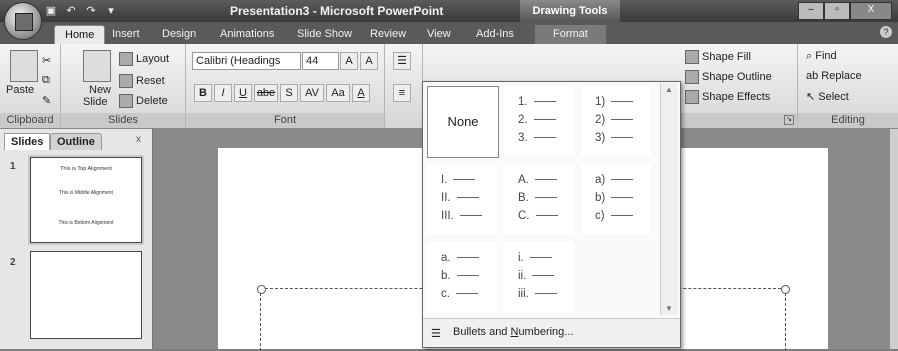  I want to click on shape-fill-icon, so click(692, 57).